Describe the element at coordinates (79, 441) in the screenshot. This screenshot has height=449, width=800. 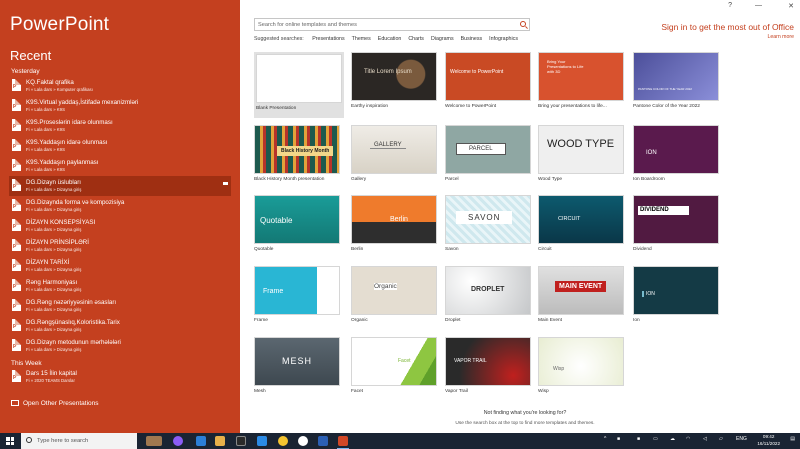
I see `taskbar-search-input: Type here to search` at that location.